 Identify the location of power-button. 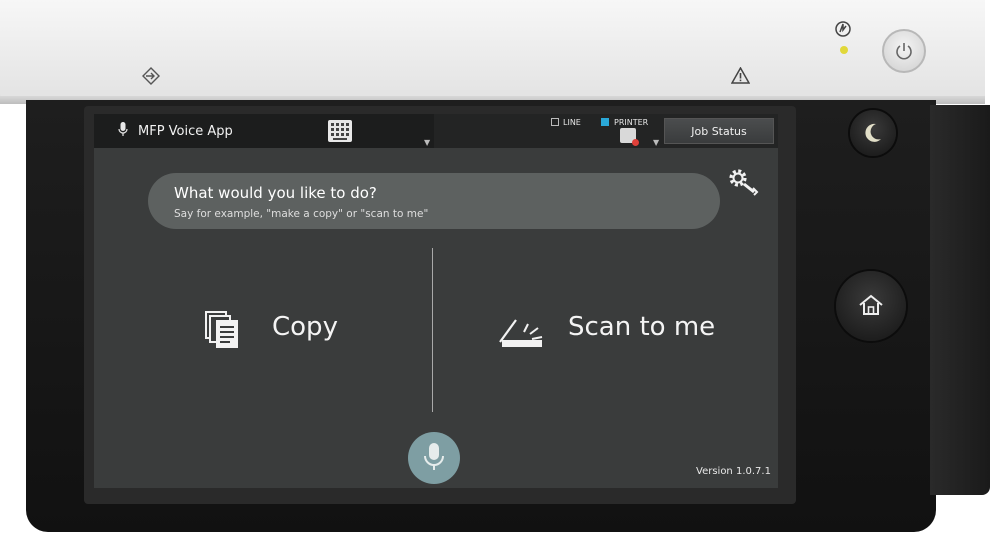
(904, 51).